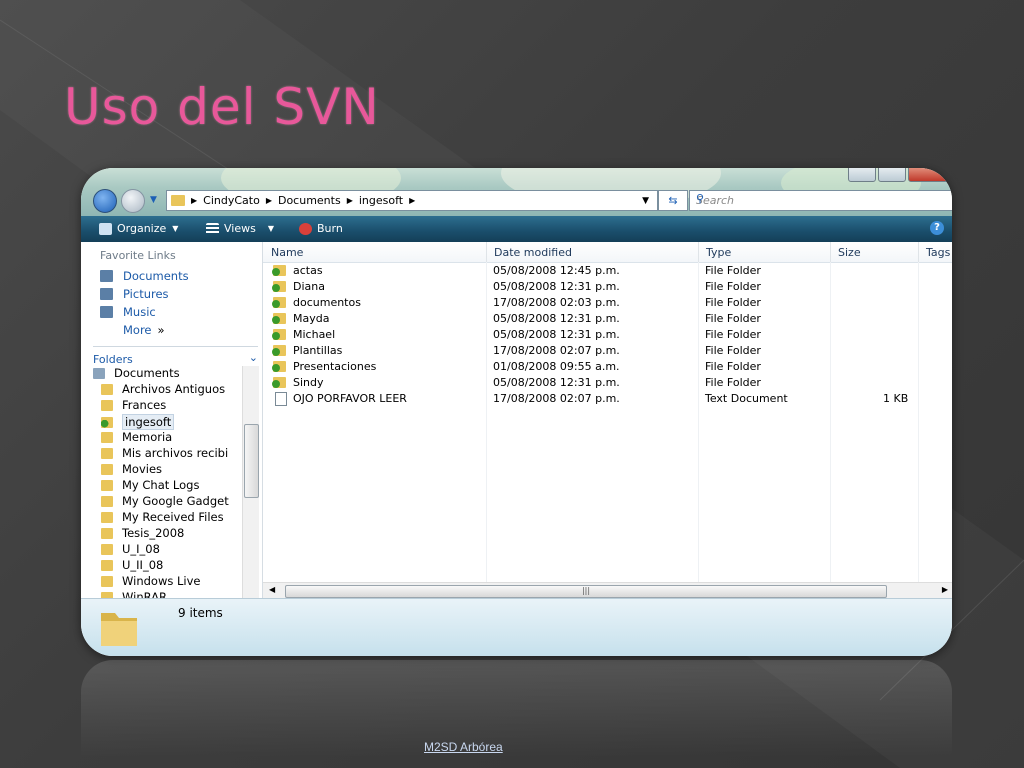  I want to click on file-date: 05/08/2008 12:31 p.m., so click(556, 286).